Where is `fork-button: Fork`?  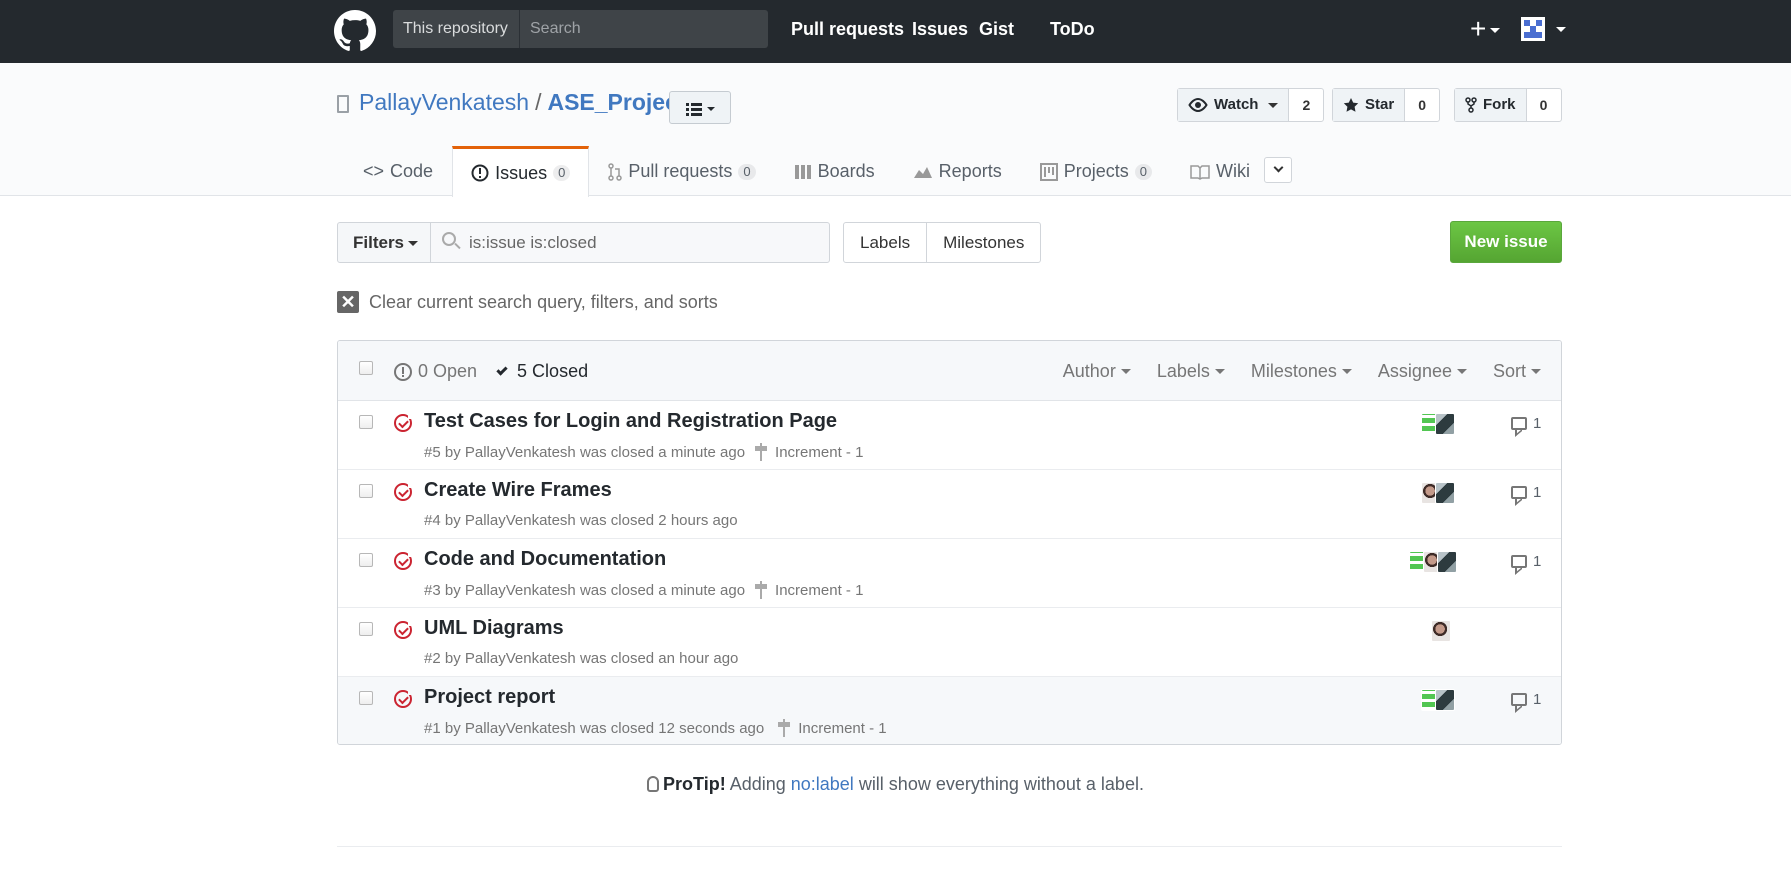
fork-button: Fork is located at coordinates (1491, 105).